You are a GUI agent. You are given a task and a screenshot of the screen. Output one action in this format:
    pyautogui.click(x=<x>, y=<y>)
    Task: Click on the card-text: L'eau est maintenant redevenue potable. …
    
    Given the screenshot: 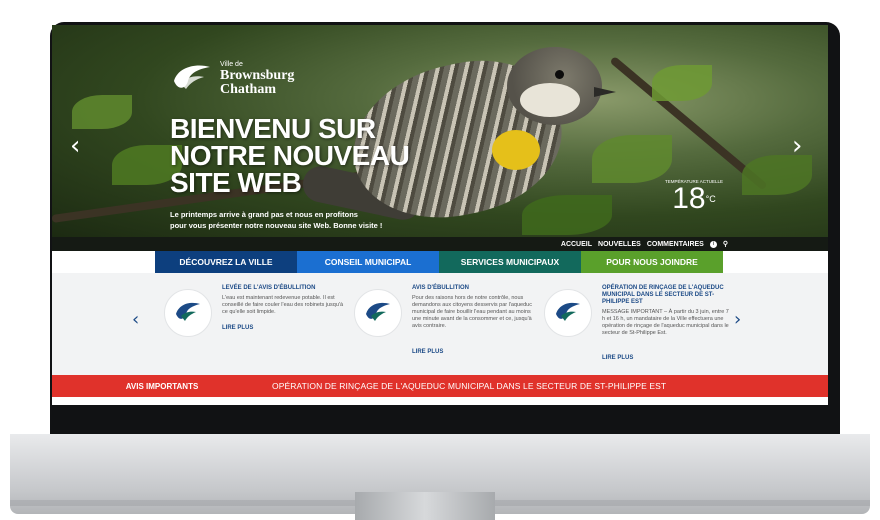 What is the action you would take?
    pyautogui.click(x=283, y=305)
    